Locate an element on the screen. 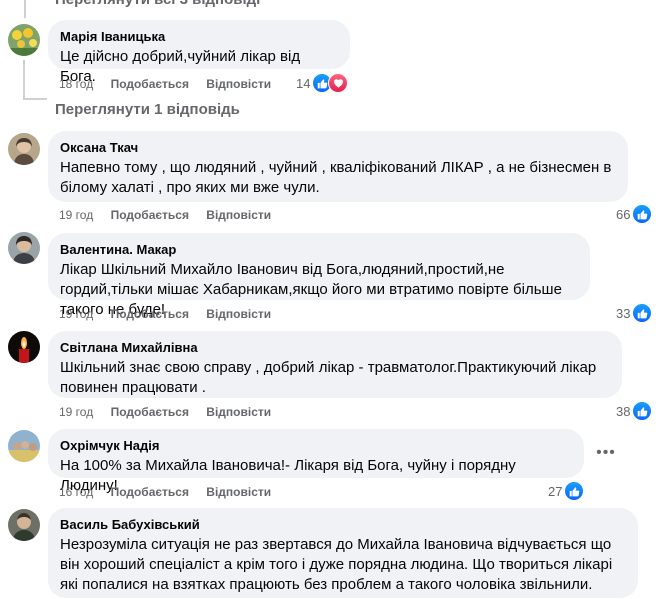 This screenshot has width=658, height=599. comment-time: 16 год is located at coordinates (76, 492).